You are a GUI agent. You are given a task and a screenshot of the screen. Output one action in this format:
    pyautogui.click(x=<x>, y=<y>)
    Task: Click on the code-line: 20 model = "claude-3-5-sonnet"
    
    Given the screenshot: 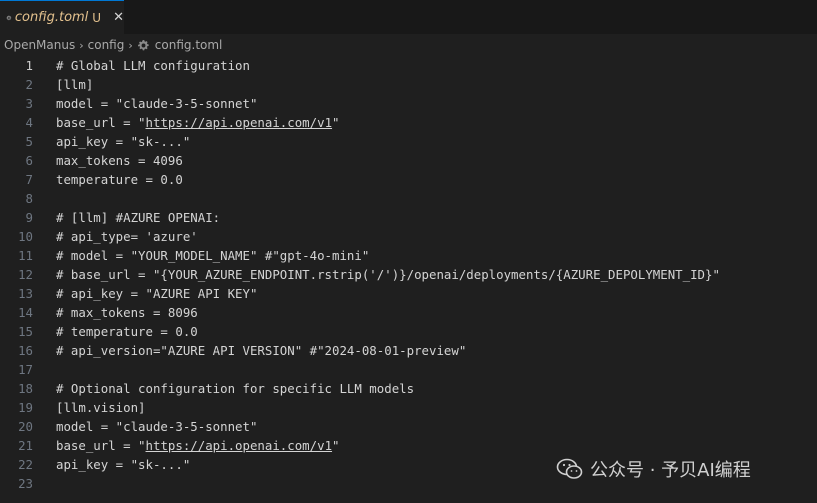 What is the action you would take?
    pyautogui.click(x=408, y=426)
    